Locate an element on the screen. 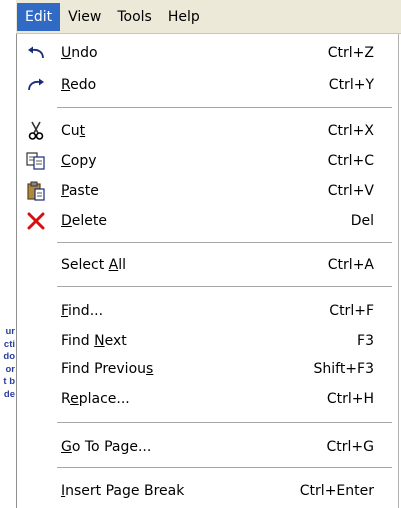  cut-icon is located at coordinates (36, 131).